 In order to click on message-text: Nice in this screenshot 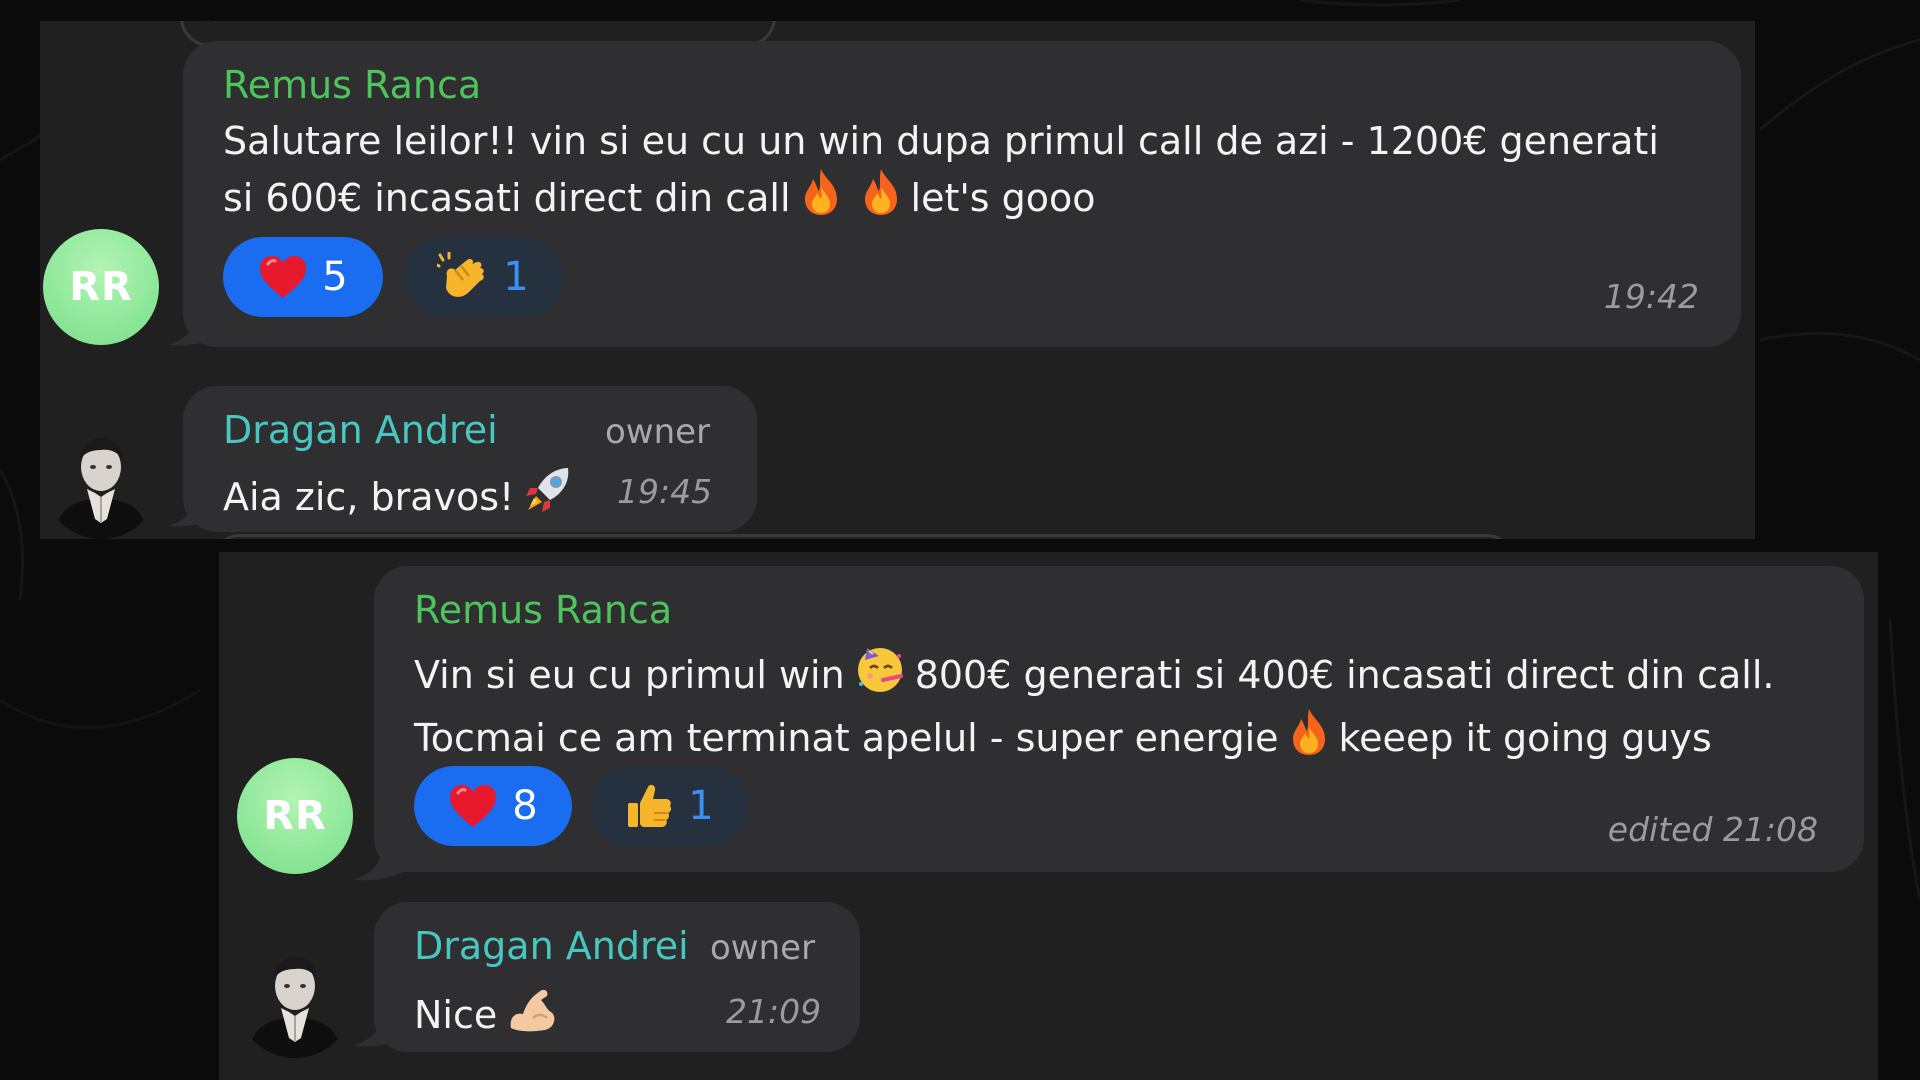, I will do `click(490, 1014)`.